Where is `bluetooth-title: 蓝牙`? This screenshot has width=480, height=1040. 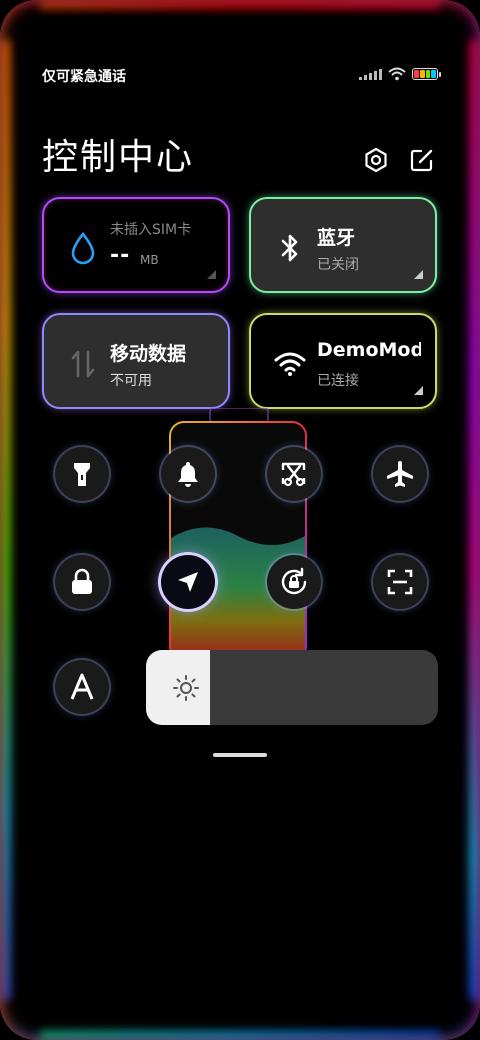
bluetooth-title: 蓝牙 is located at coordinates (336, 238).